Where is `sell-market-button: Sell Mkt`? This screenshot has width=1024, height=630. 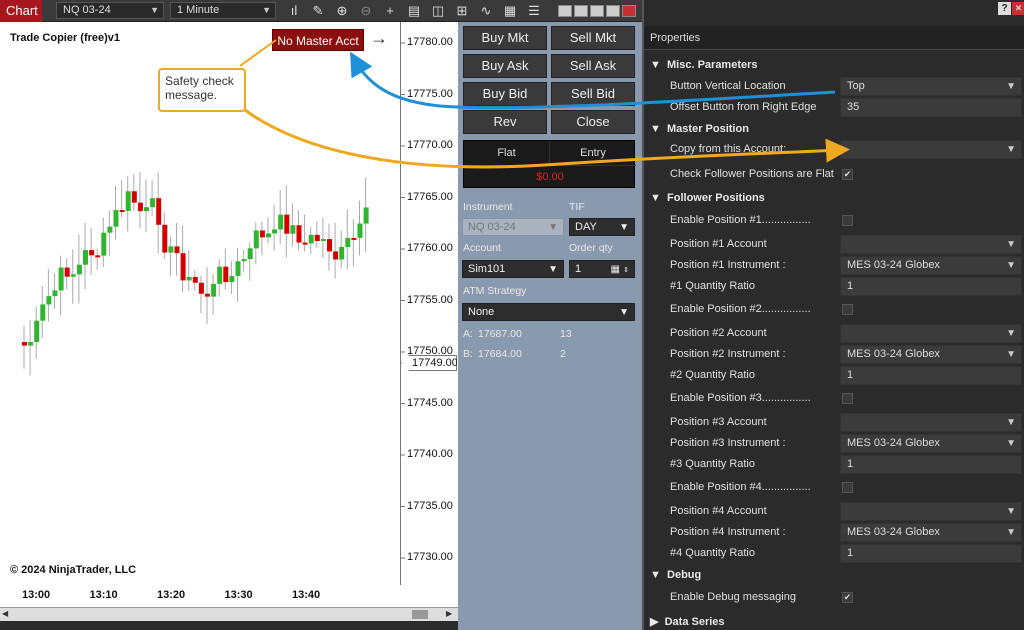 sell-market-button: Sell Mkt is located at coordinates (593, 38).